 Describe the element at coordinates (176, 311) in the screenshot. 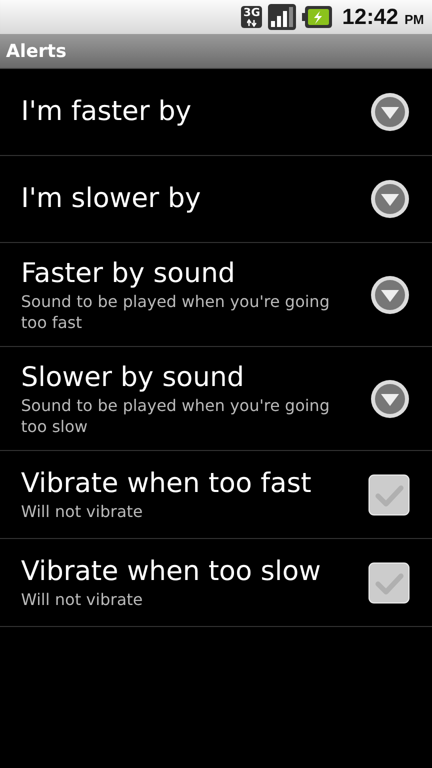

I see `preference-summary: Sound to be played when you're going too fast` at that location.